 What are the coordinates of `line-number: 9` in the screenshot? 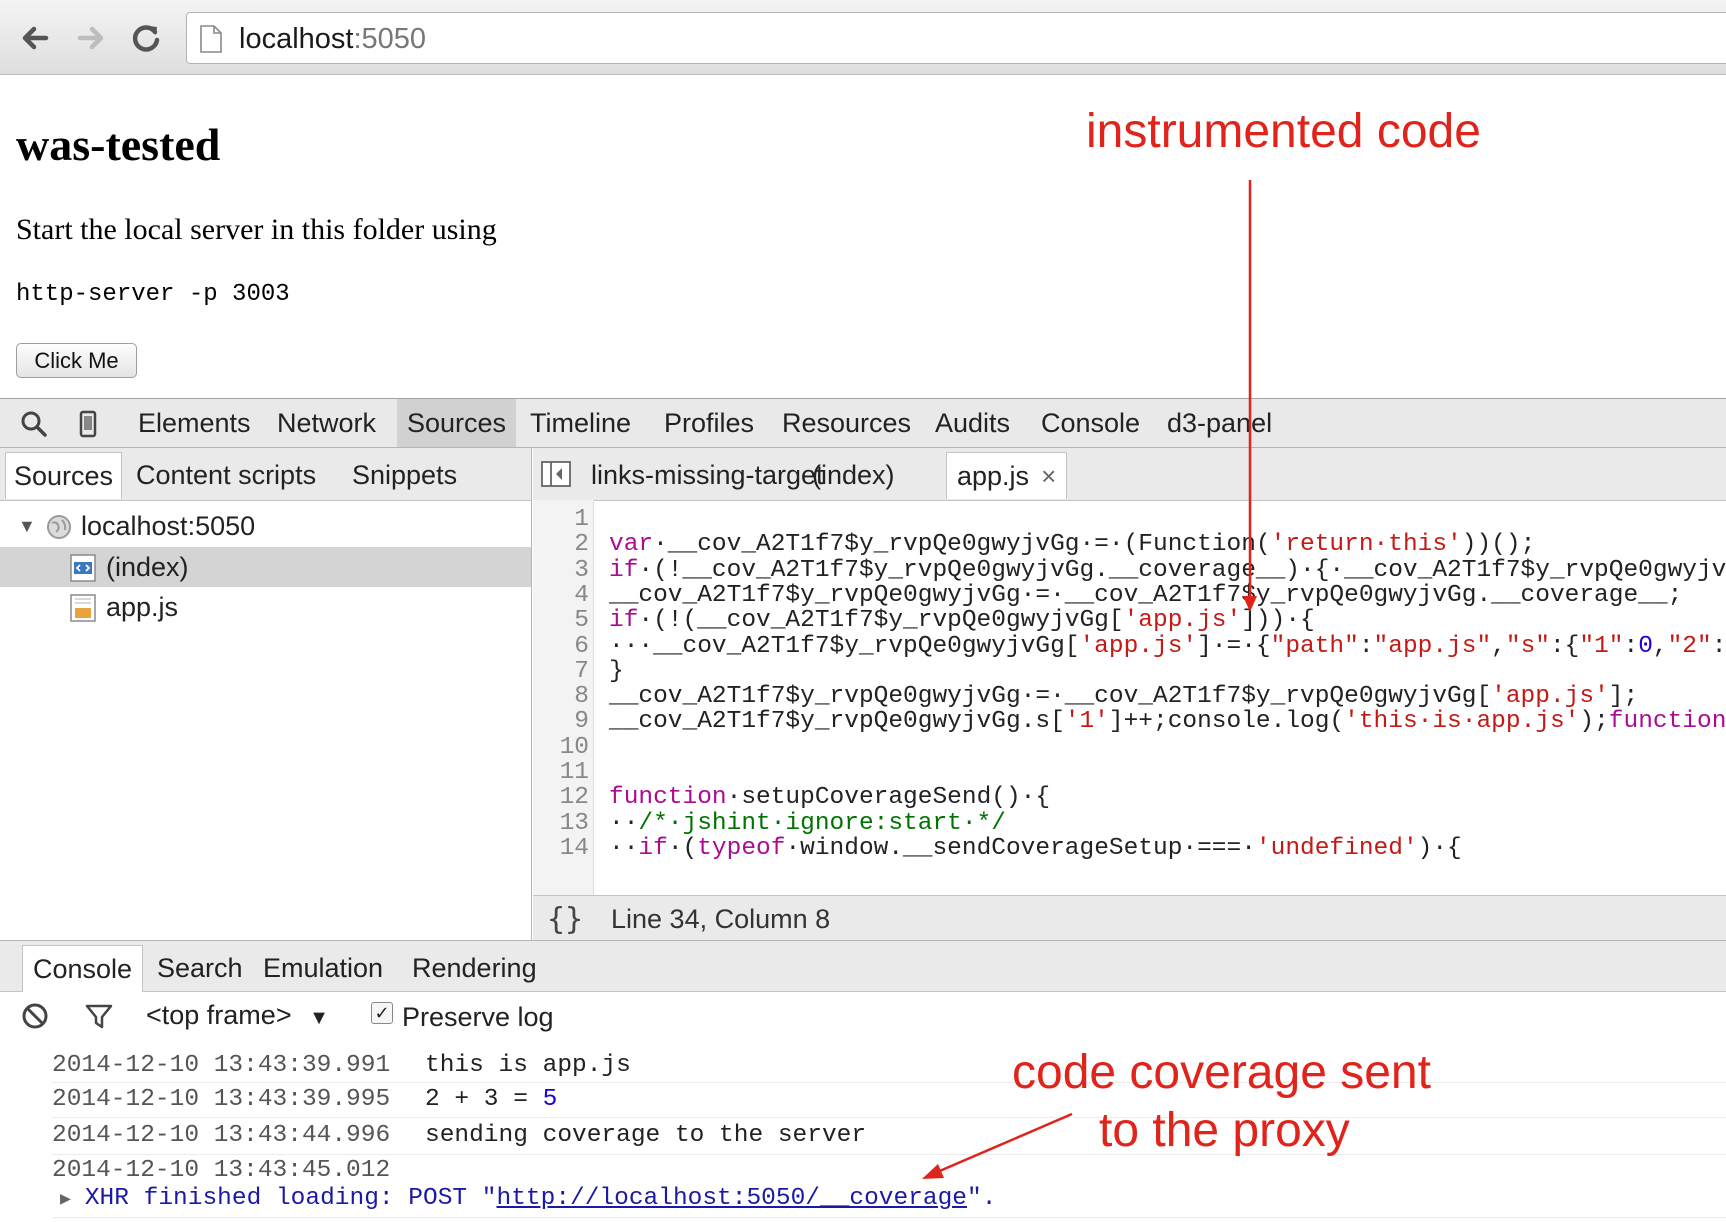 It's located at (561, 722).